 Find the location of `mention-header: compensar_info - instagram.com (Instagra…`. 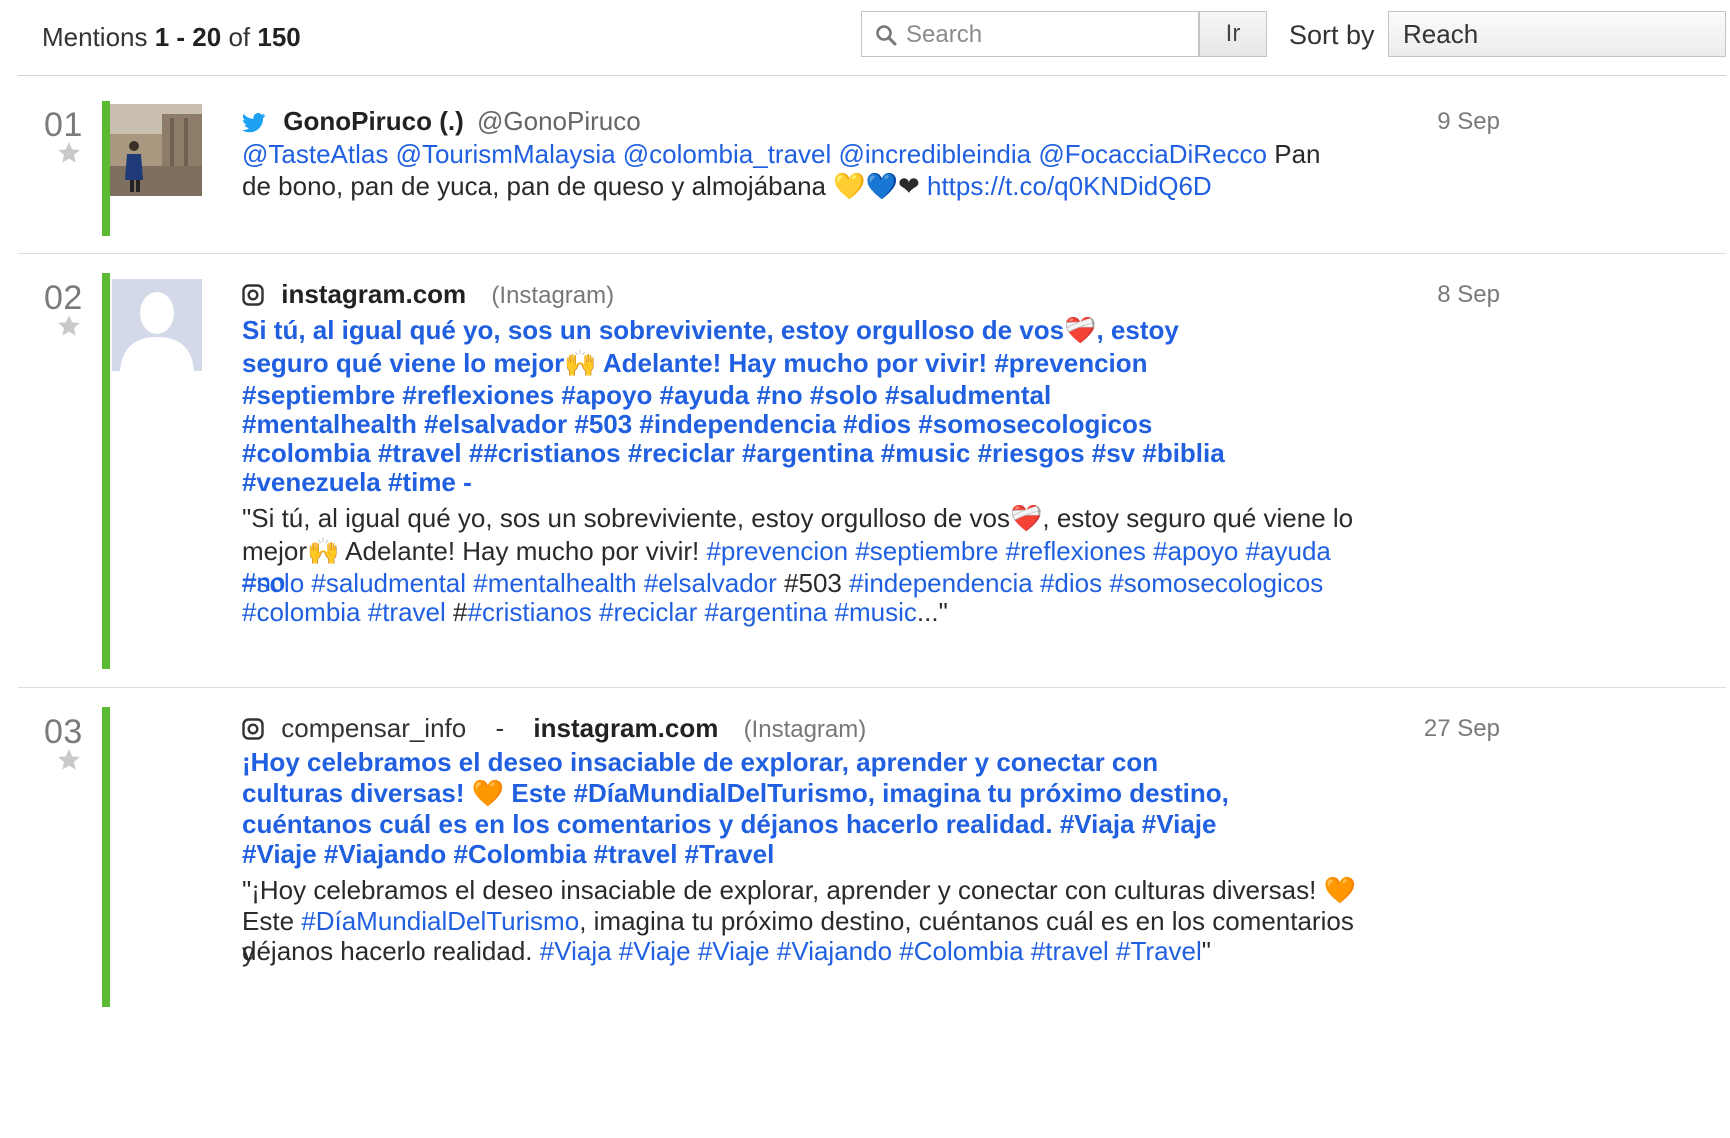

mention-header: compensar_info - instagram.com (Instagra… is located at coordinates (554, 728).